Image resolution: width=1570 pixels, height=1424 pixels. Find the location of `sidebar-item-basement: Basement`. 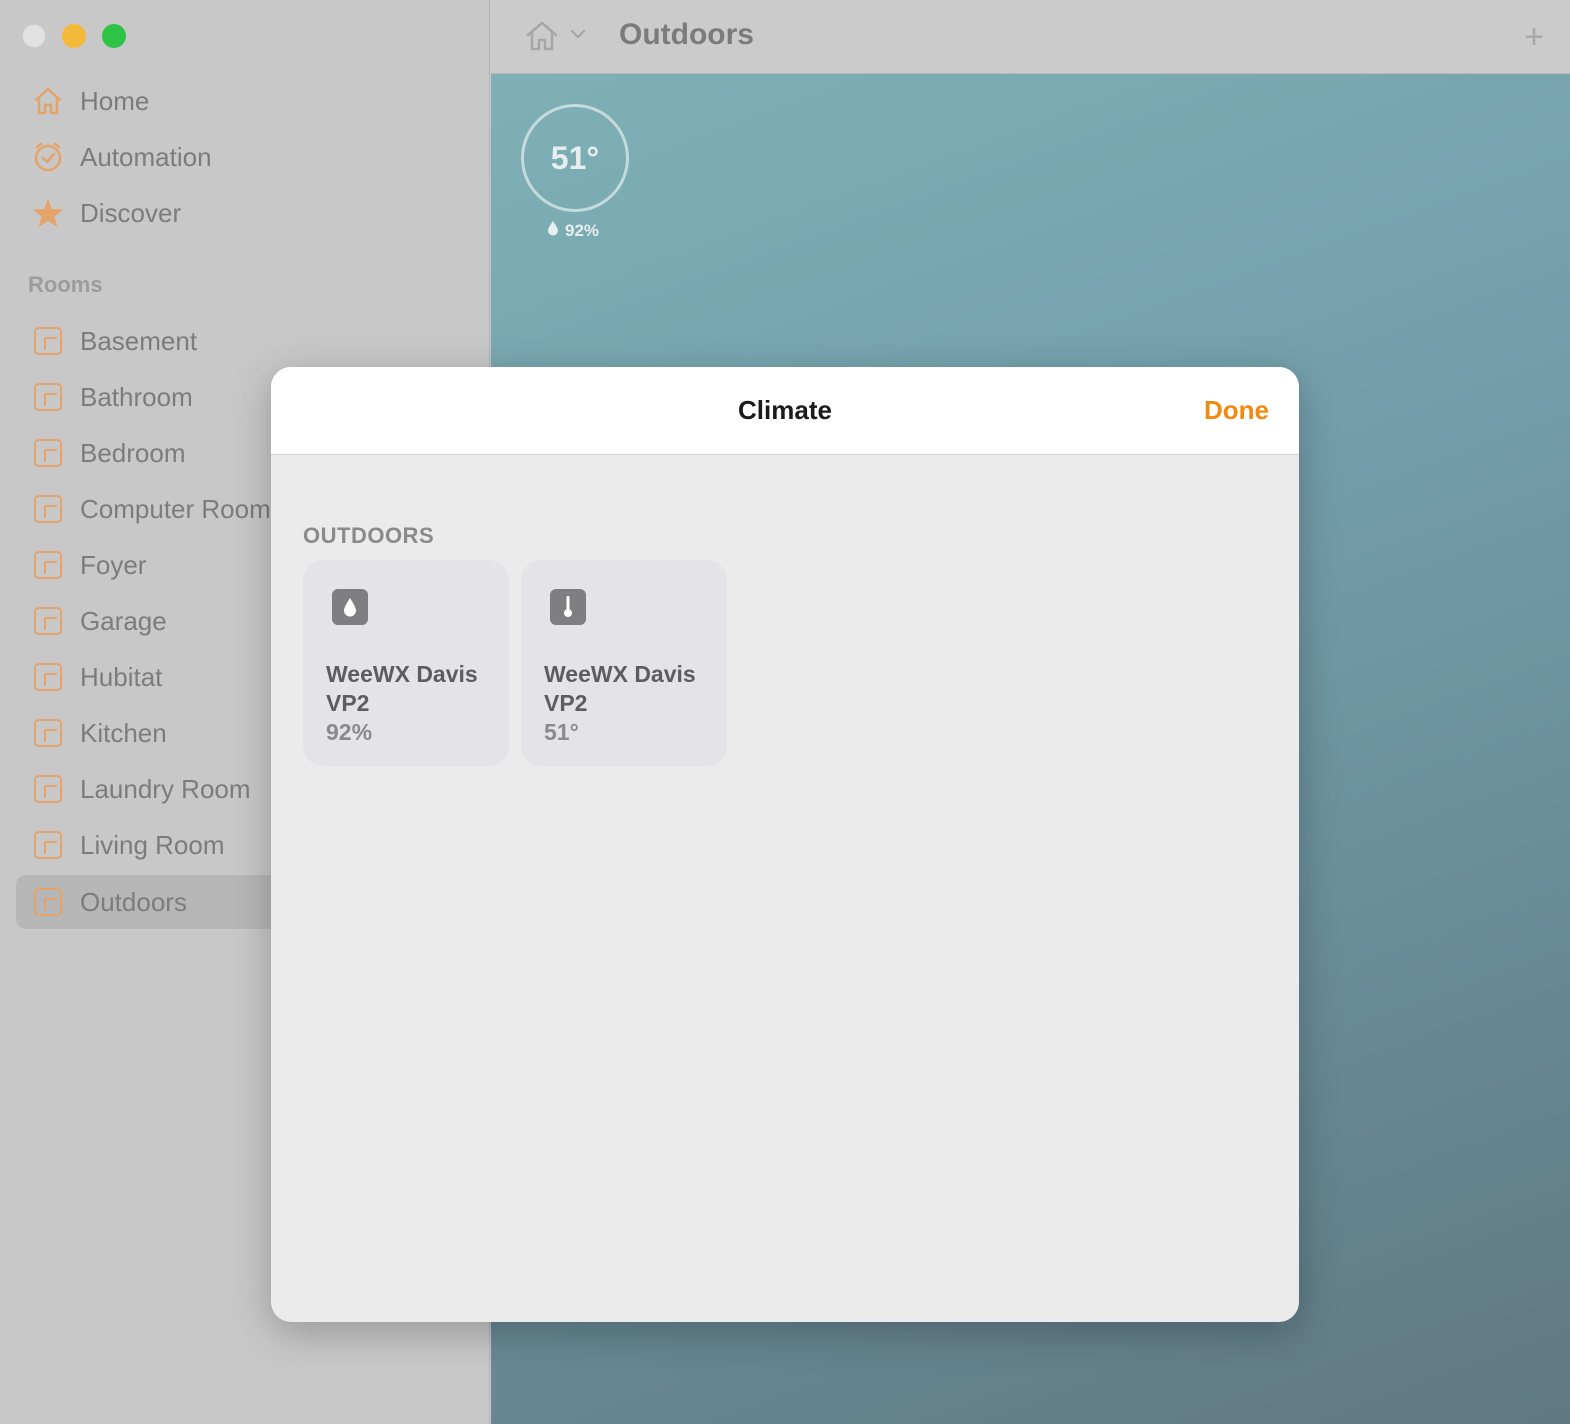

sidebar-item-basement: Basement is located at coordinates (253, 341).